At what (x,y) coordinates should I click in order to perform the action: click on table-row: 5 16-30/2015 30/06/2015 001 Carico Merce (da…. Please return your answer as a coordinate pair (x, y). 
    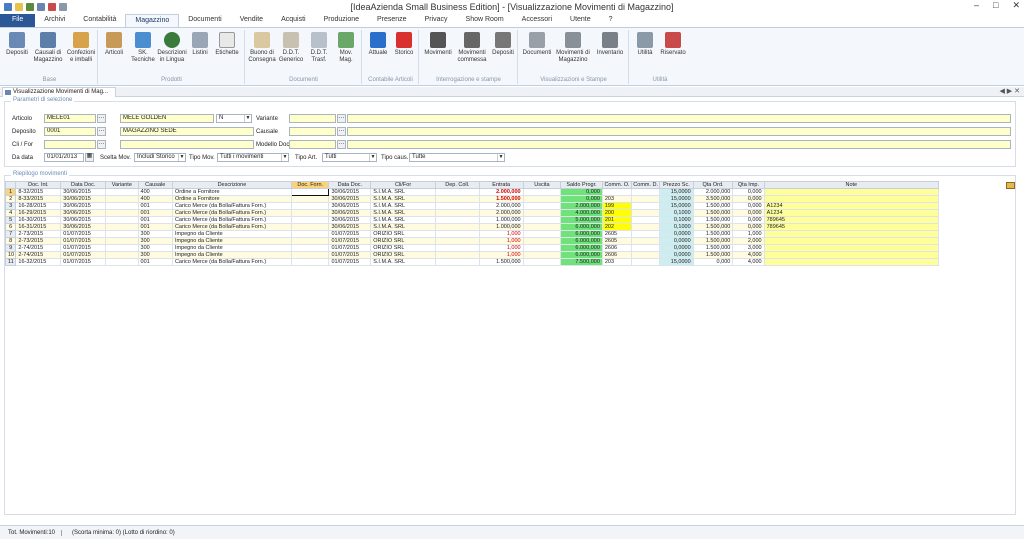
    Looking at the image, I should click on (472, 220).